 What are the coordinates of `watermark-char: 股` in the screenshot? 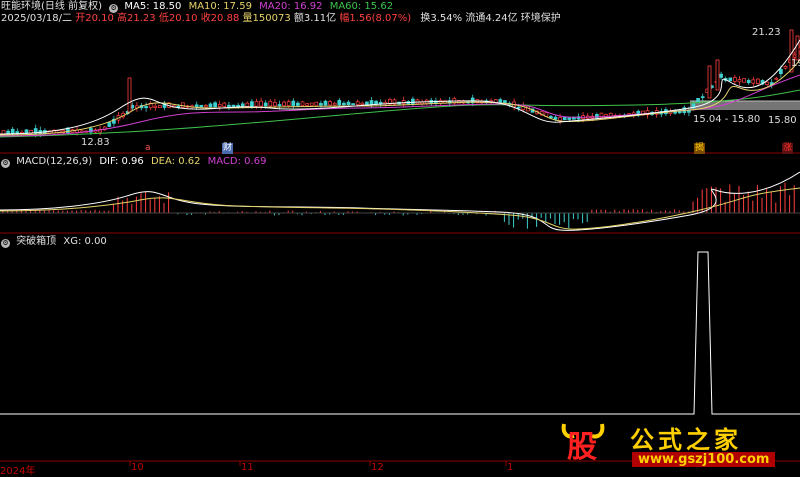 It's located at (582, 447).